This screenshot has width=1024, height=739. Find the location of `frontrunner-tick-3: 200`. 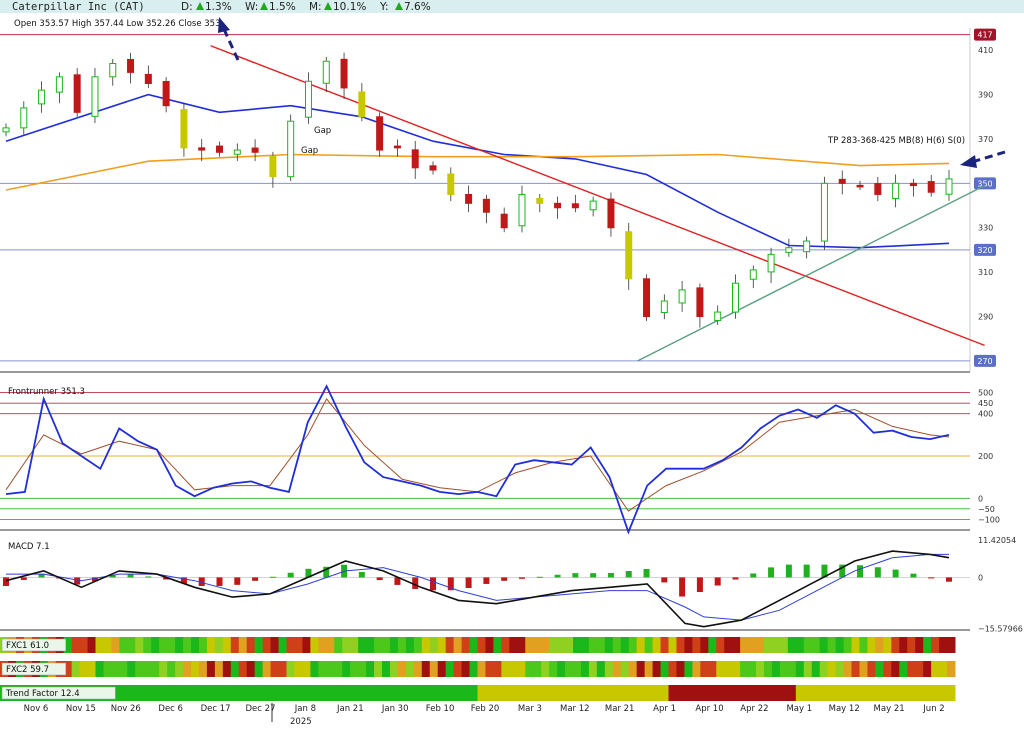

frontrunner-tick-3: 200 is located at coordinates (985, 456).